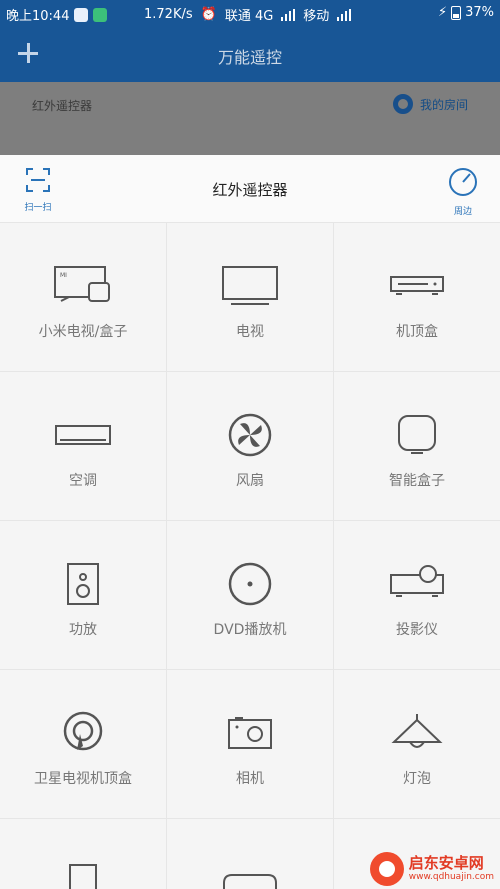 This screenshot has height=889, width=500. What do you see at coordinates (250, 285) in the screenshot?
I see `tv-icon` at bounding box center [250, 285].